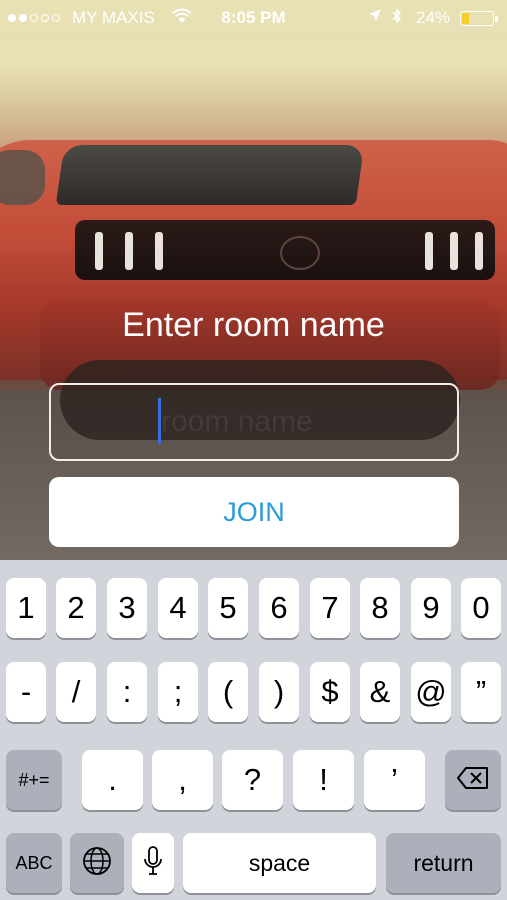 The height and width of the screenshot is (900, 507). Describe the element at coordinates (380, 608) in the screenshot. I see `key-row1: 8` at that location.